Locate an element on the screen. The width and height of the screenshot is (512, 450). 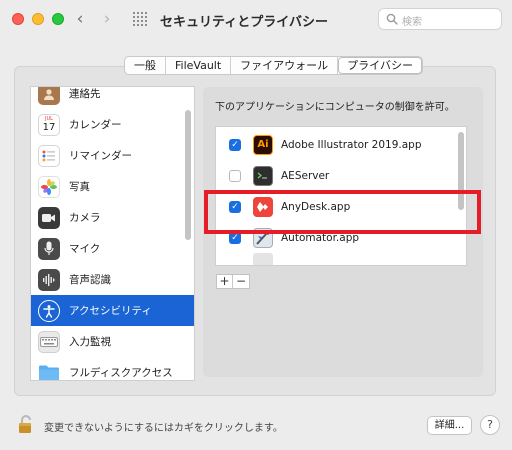
sidebar-item-label: アクセシビリティ is located at coordinates (110, 311).